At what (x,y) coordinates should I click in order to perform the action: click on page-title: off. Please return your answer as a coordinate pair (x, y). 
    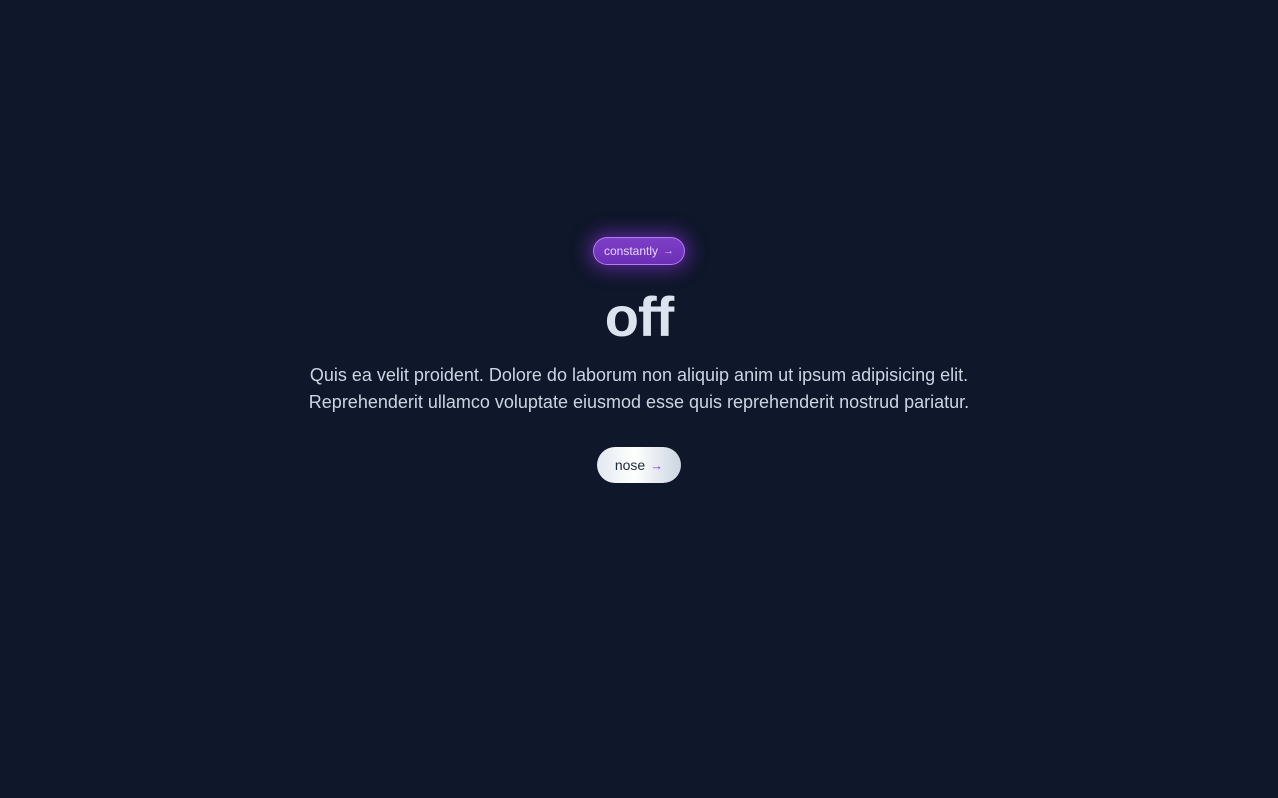
    Looking at the image, I should click on (639, 316).